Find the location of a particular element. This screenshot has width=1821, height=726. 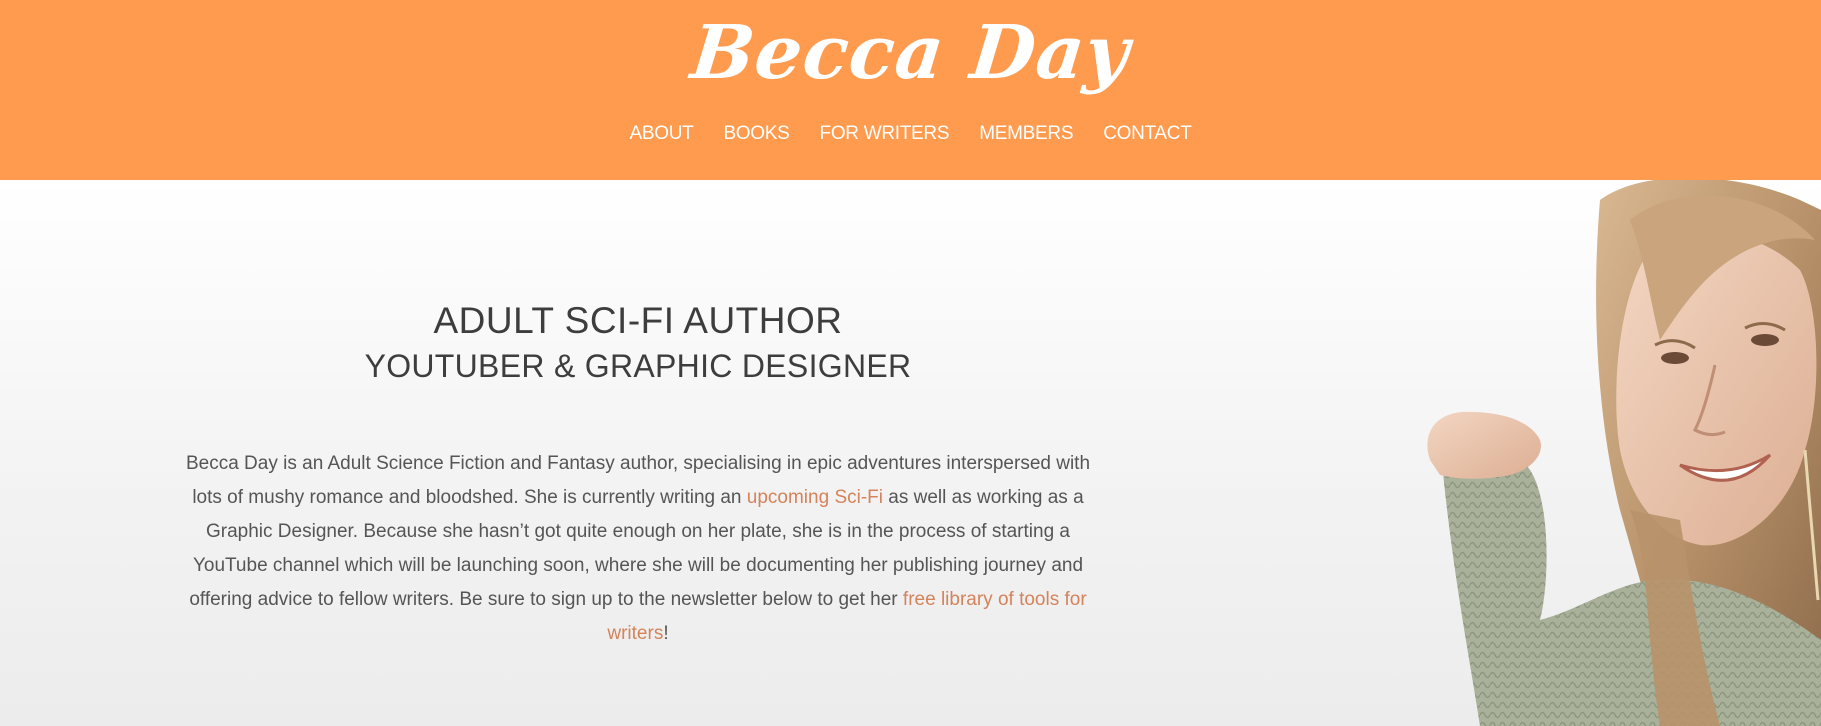

hero-subheadline: YOUTUBER & GRAPHIC DESIGNER is located at coordinates (638, 366).